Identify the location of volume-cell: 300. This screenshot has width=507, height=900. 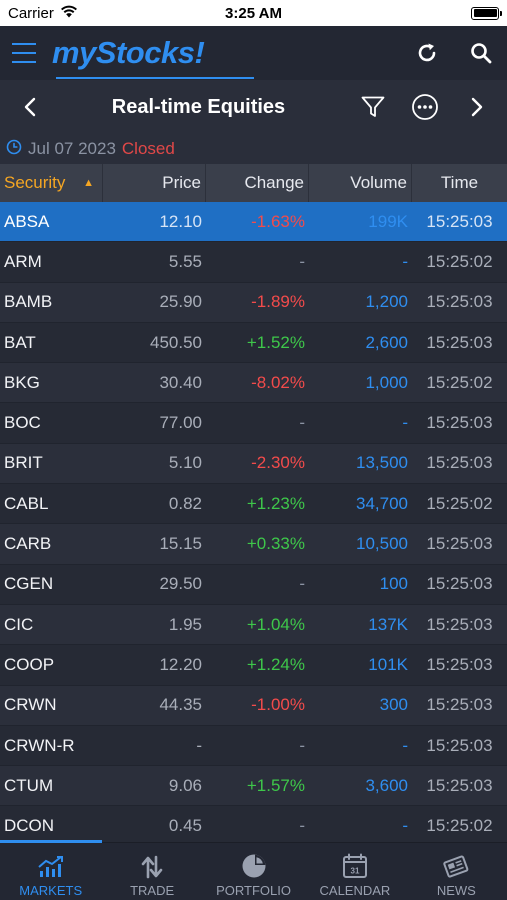
(393, 705).